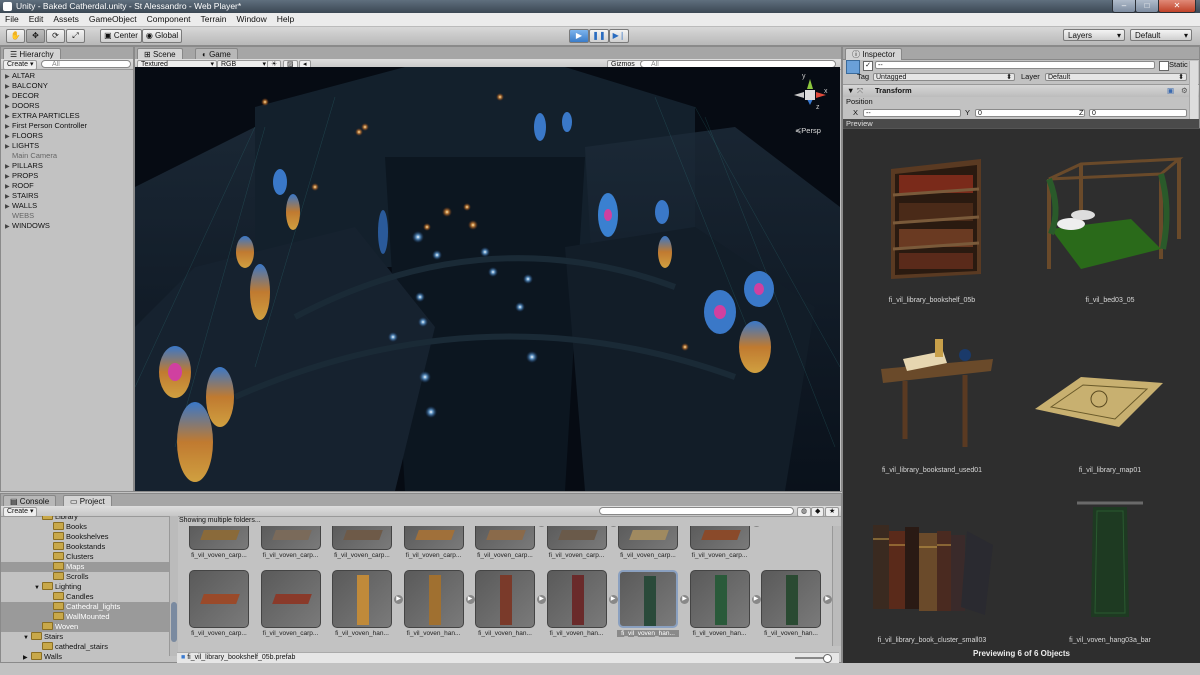 The height and width of the screenshot is (675, 1200). Describe the element at coordinates (162, 36) in the screenshot. I see `space-toggle: ◉ Global` at that location.